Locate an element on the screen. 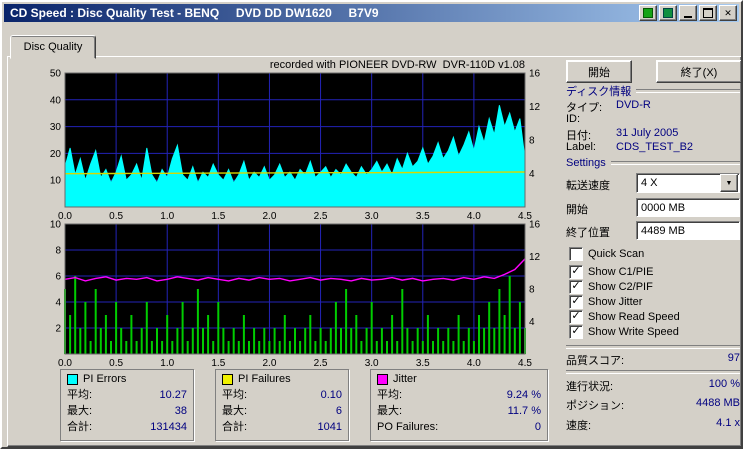 This screenshot has height=449, width=743. stat-value: 9.24 % is located at coordinates (523, 395).